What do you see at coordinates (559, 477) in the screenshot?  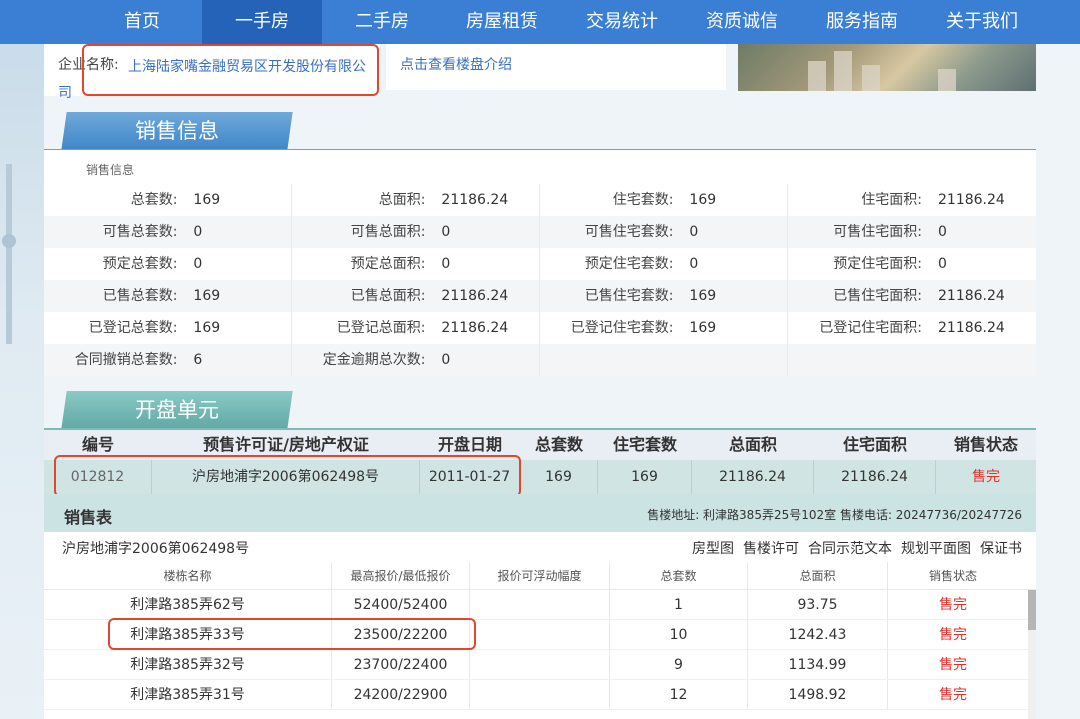 I see `unit-total-count: 169` at bounding box center [559, 477].